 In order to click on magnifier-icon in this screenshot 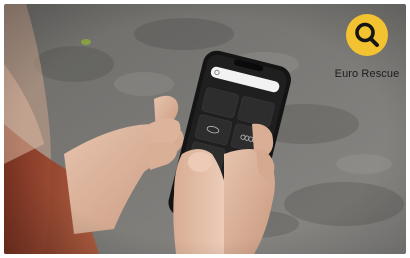, I will do `click(367, 35)`.